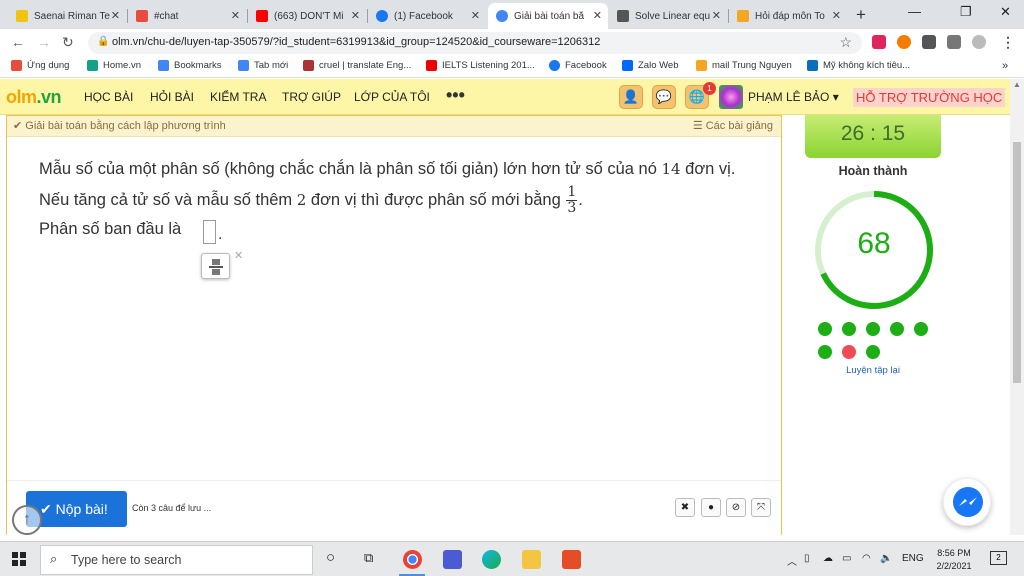 Image resolution: width=1024 pixels, height=576 pixels. Describe the element at coordinates (792, 560) in the screenshot. I see `tray-overflow-icon: ︿` at that location.